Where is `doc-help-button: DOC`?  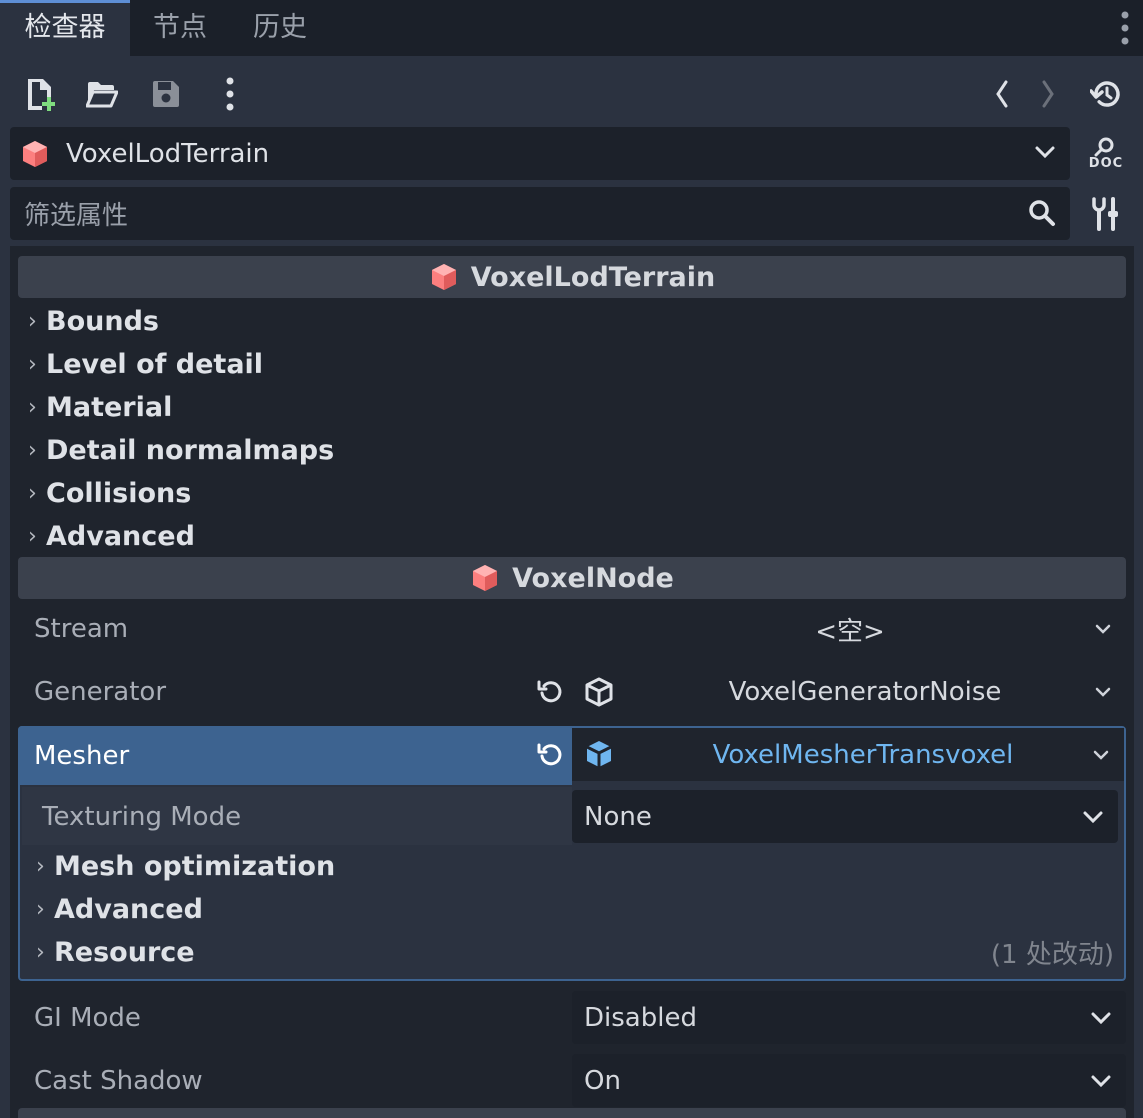
doc-help-button: DOC is located at coordinates (1106, 154).